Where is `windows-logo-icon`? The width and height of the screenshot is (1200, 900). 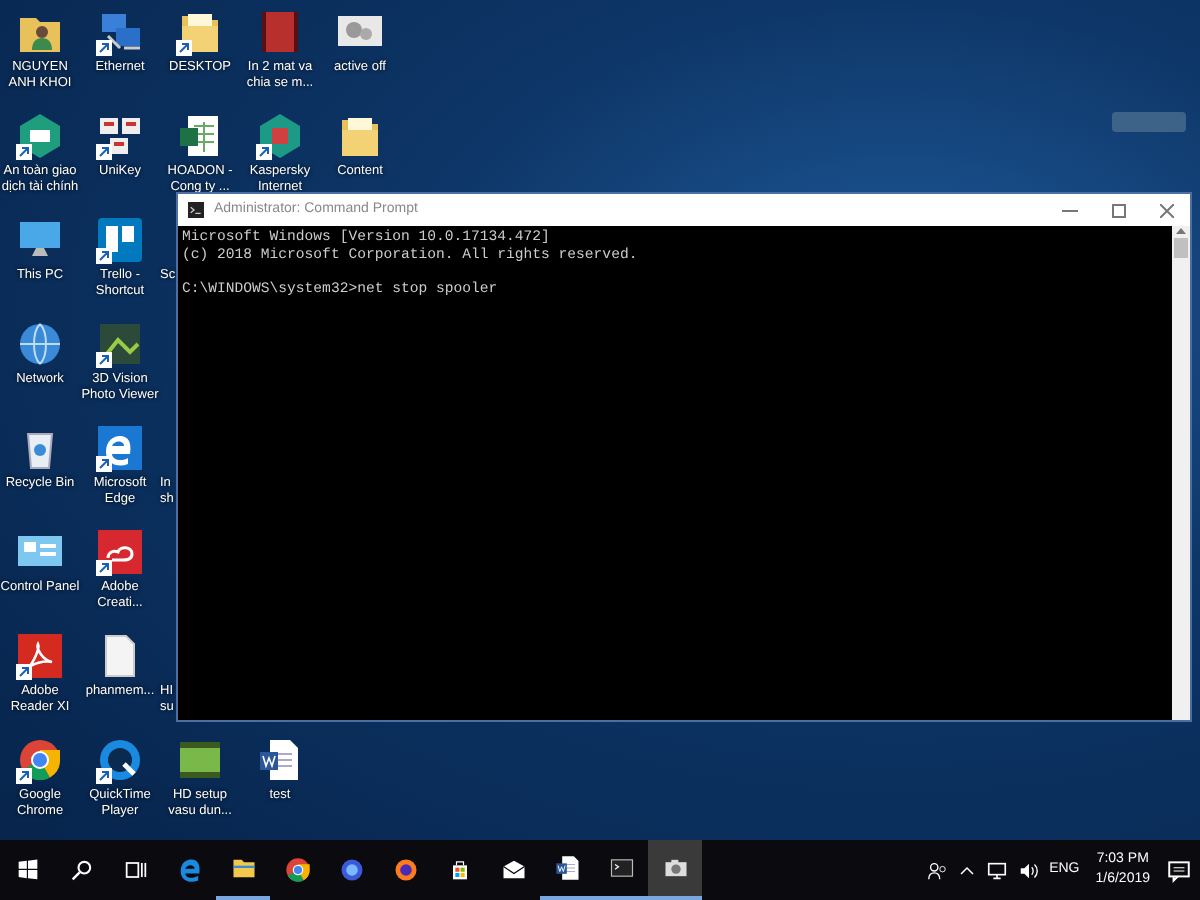
windows-logo-icon is located at coordinates (27, 870).